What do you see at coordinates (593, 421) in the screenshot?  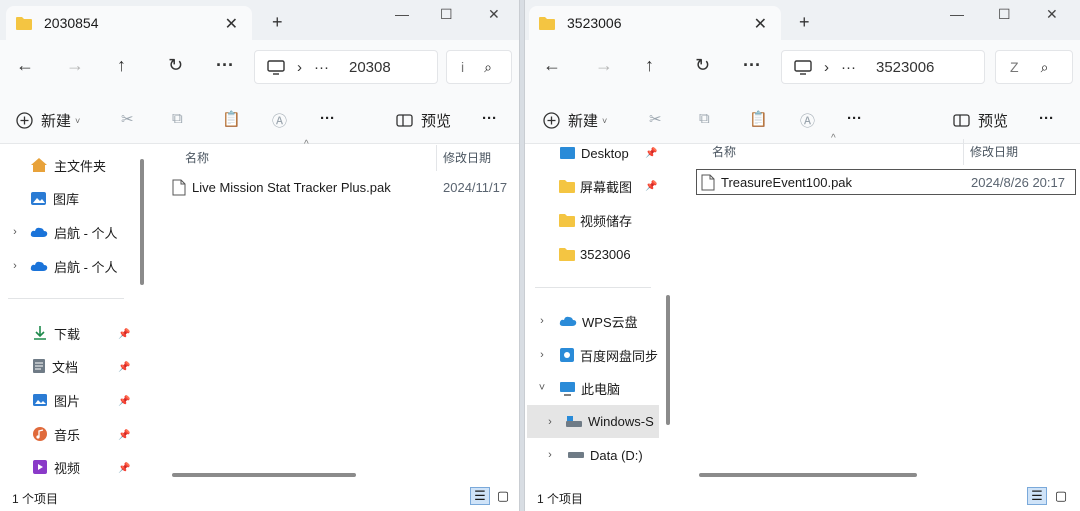 I see `nav-item-windows-drive: › Windows-S` at bounding box center [593, 421].